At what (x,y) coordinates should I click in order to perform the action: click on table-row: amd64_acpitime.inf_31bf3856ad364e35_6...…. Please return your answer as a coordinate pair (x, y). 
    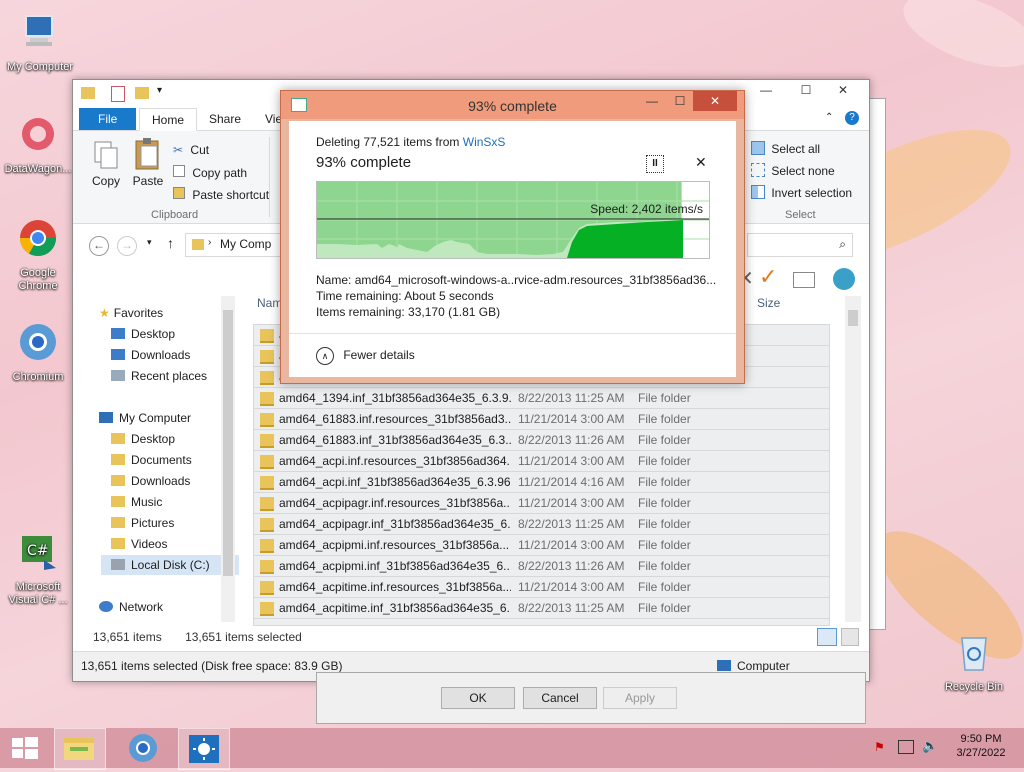
    Looking at the image, I should click on (541, 608).